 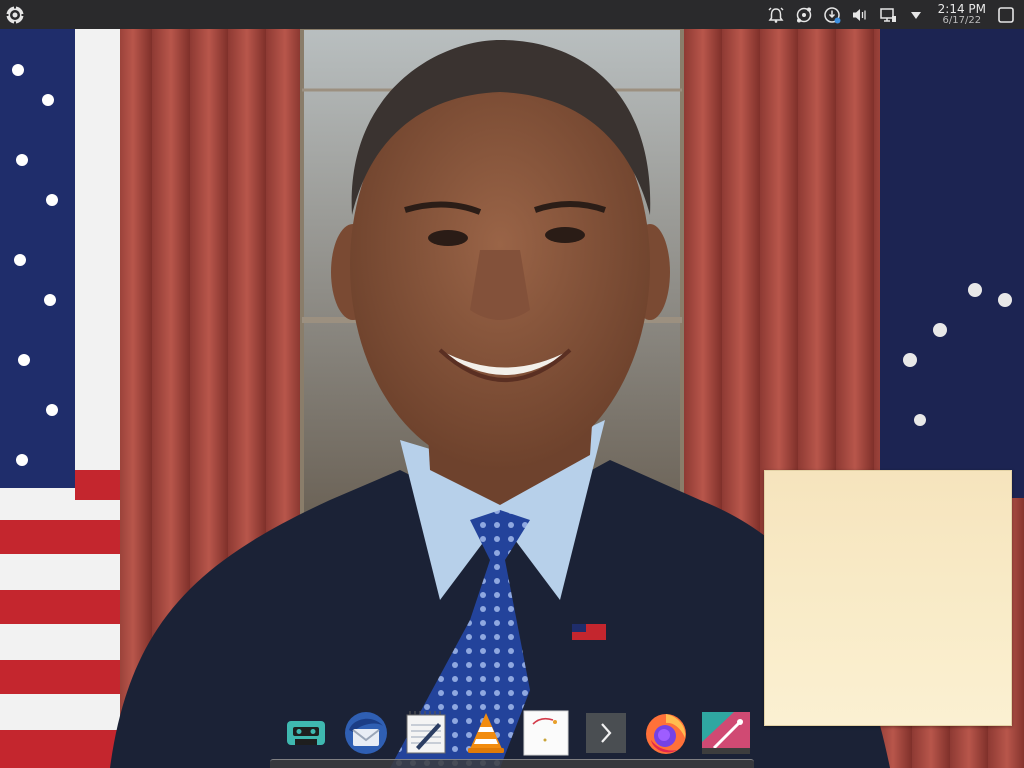 I want to click on alarm-icon, so click(x=776, y=15).